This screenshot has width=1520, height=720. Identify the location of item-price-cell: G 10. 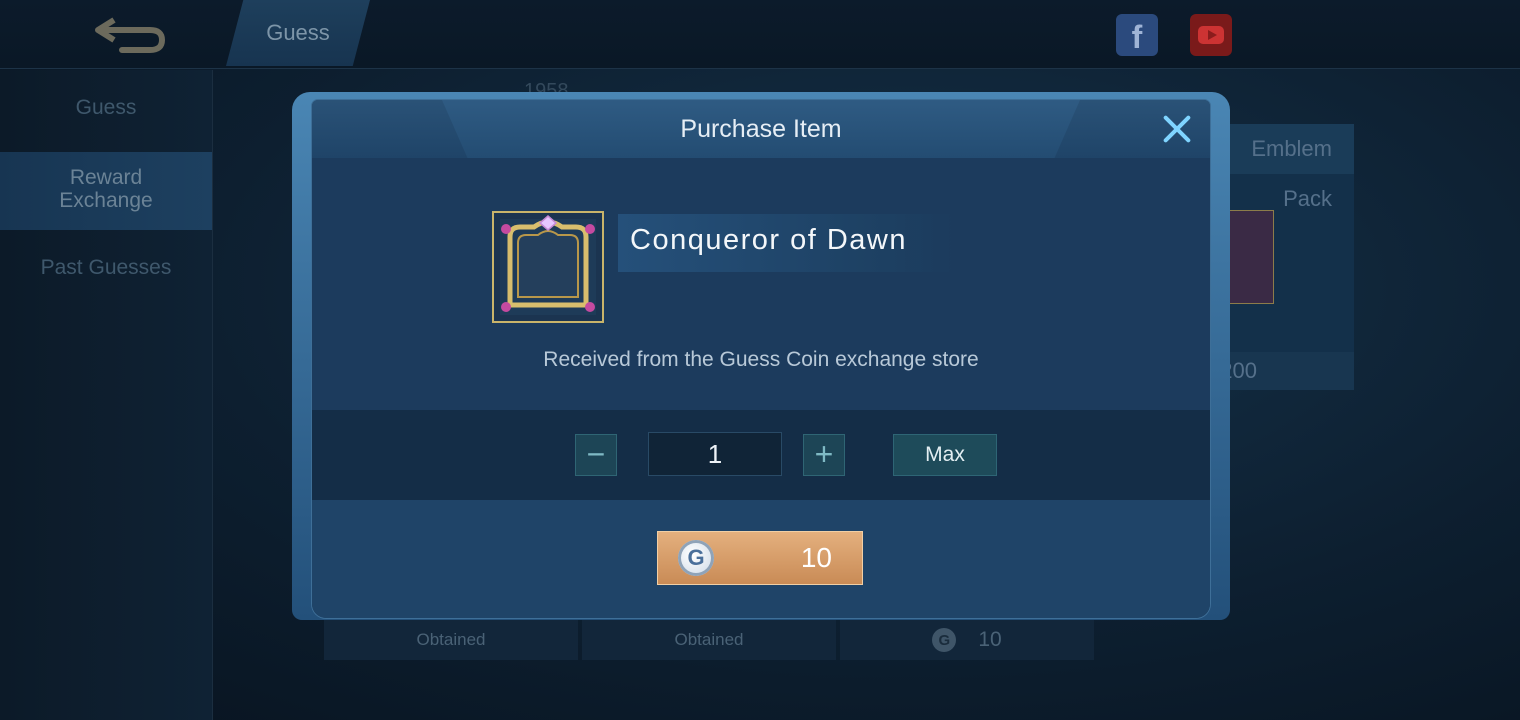
(967, 640).